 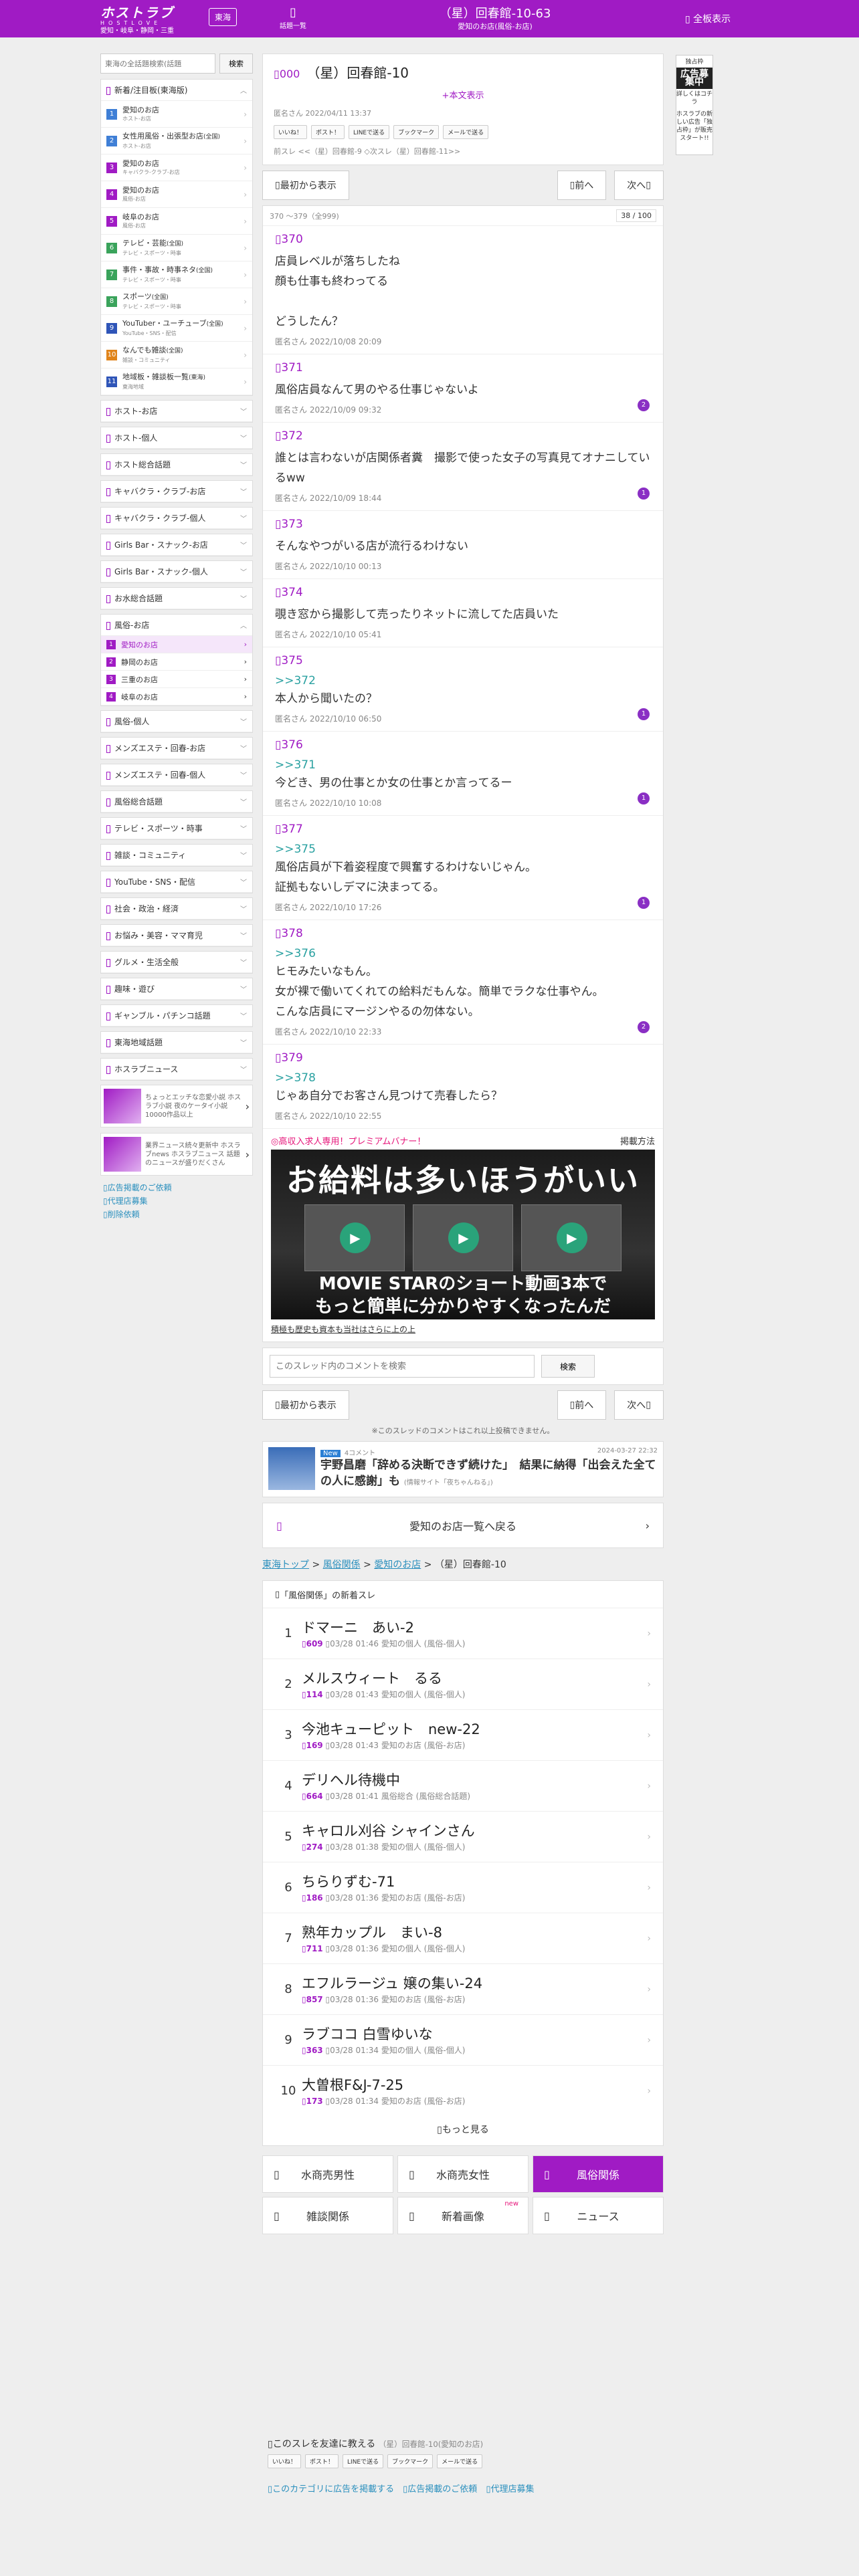 What do you see at coordinates (177, 195) in the screenshot?
I see `sidebar-popular-item: 4 愛知のお店 風俗-お店 ›` at bounding box center [177, 195].